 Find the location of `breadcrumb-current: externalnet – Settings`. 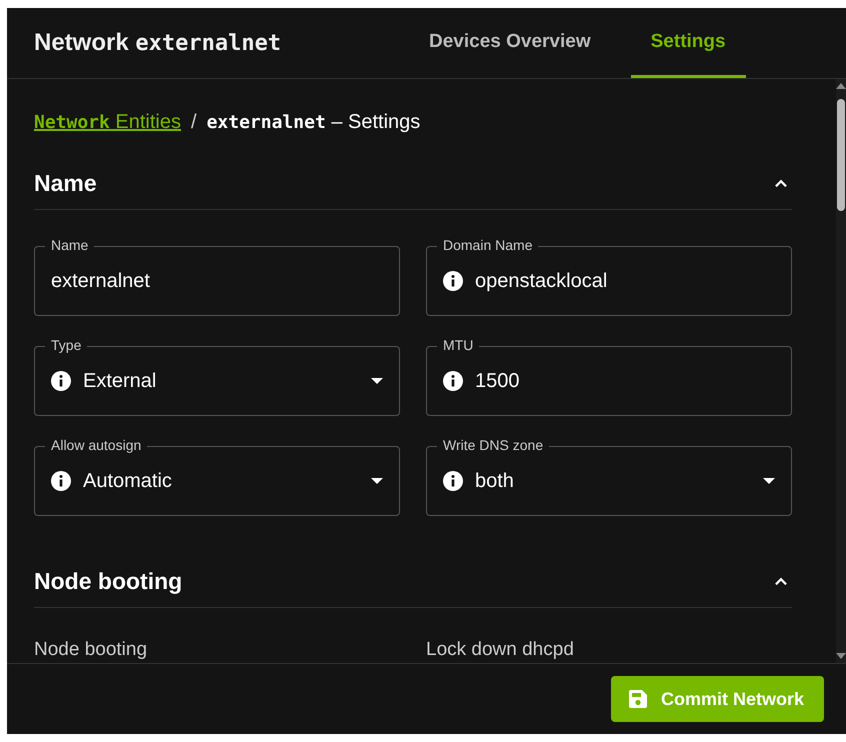

breadcrumb-current: externalnet – Settings is located at coordinates (313, 122).